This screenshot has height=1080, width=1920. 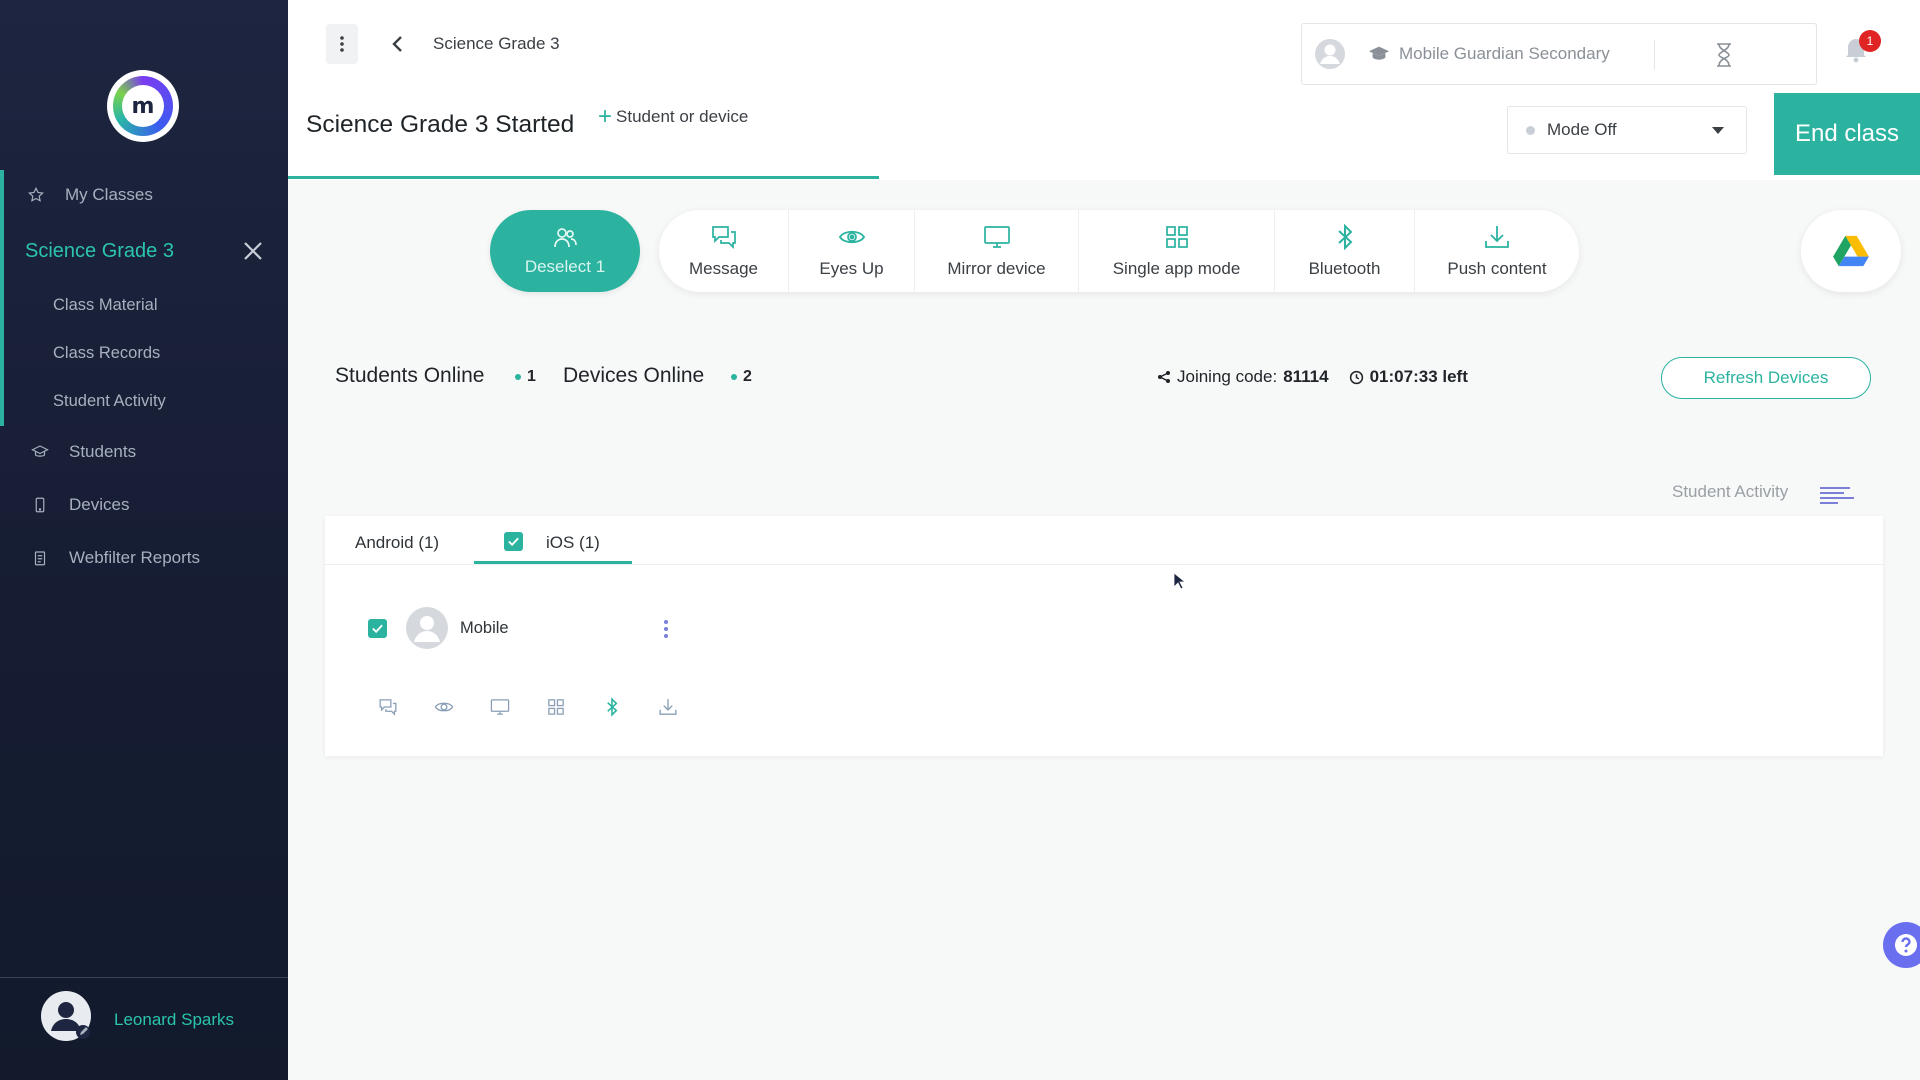 What do you see at coordinates (1870, 41) in the screenshot?
I see `notification-badge: 1` at bounding box center [1870, 41].